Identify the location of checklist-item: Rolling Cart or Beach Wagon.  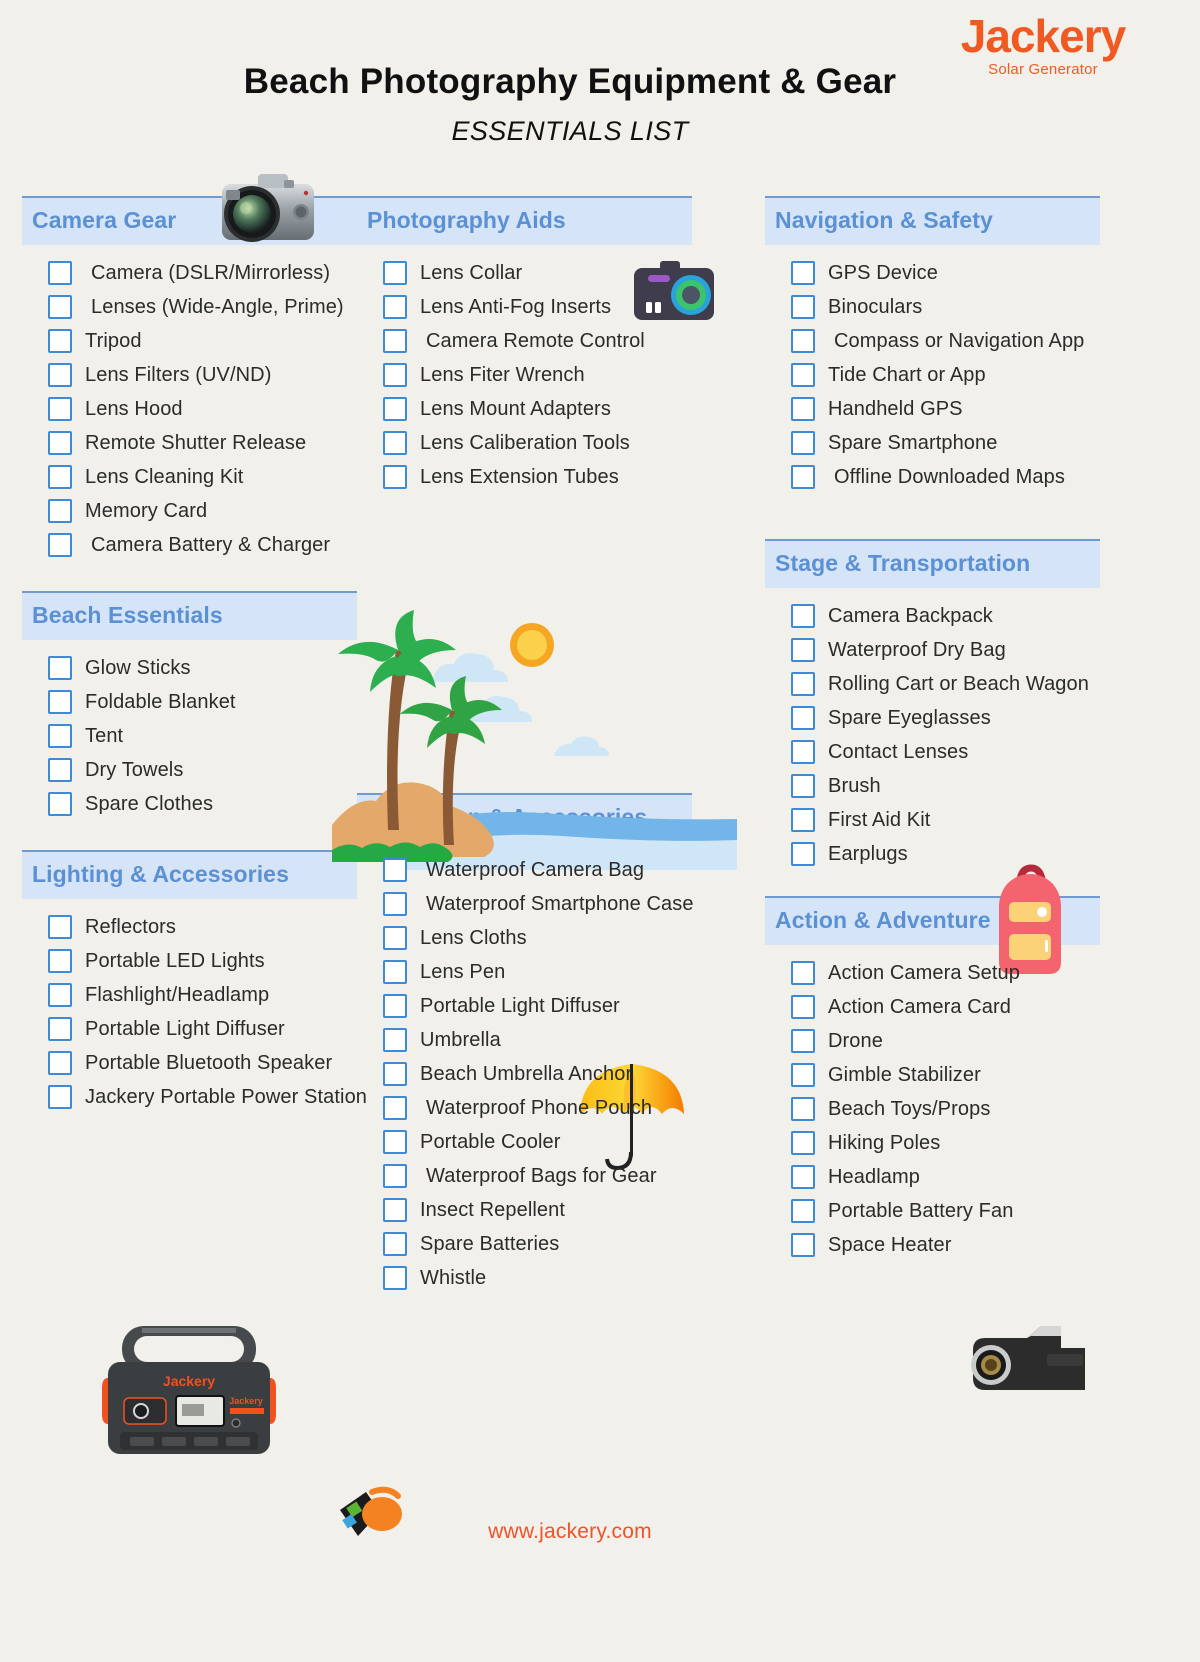
(932, 684).